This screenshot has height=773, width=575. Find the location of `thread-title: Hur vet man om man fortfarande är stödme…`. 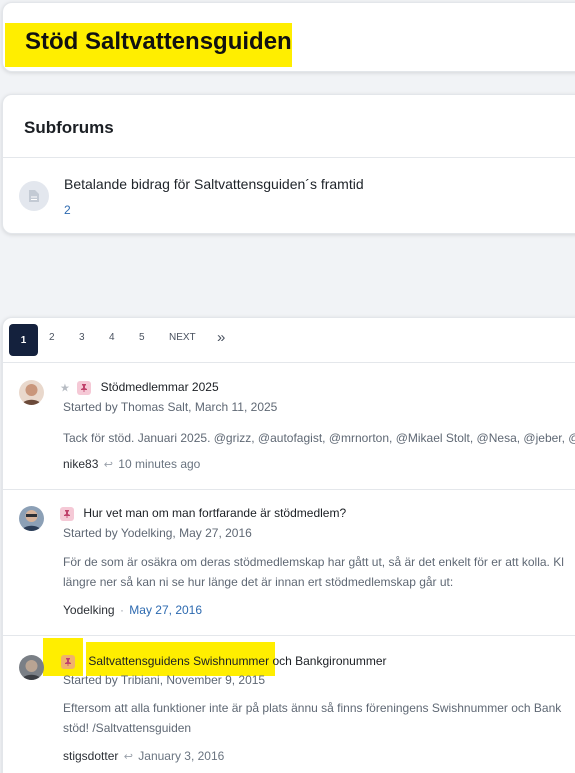

thread-title: Hur vet man om man fortfarande är stödme… is located at coordinates (214, 513).